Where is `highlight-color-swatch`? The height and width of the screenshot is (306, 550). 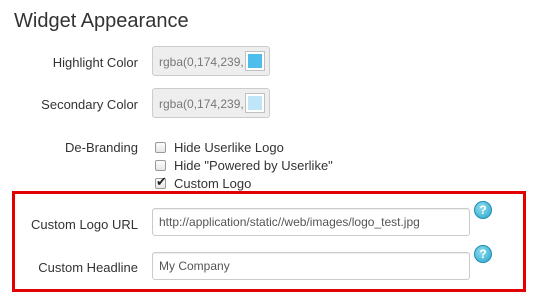 highlight-color-swatch is located at coordinates (255, 61).